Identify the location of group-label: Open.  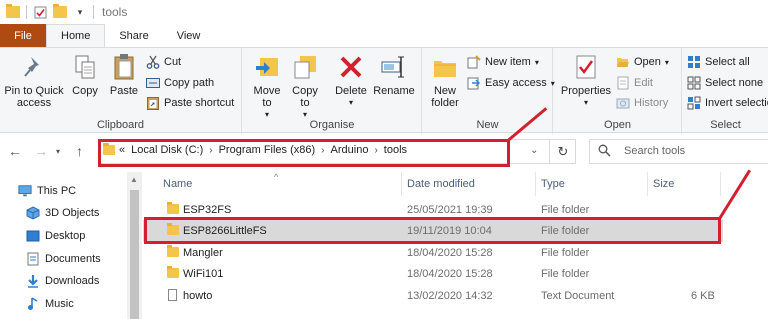
(617, 125).